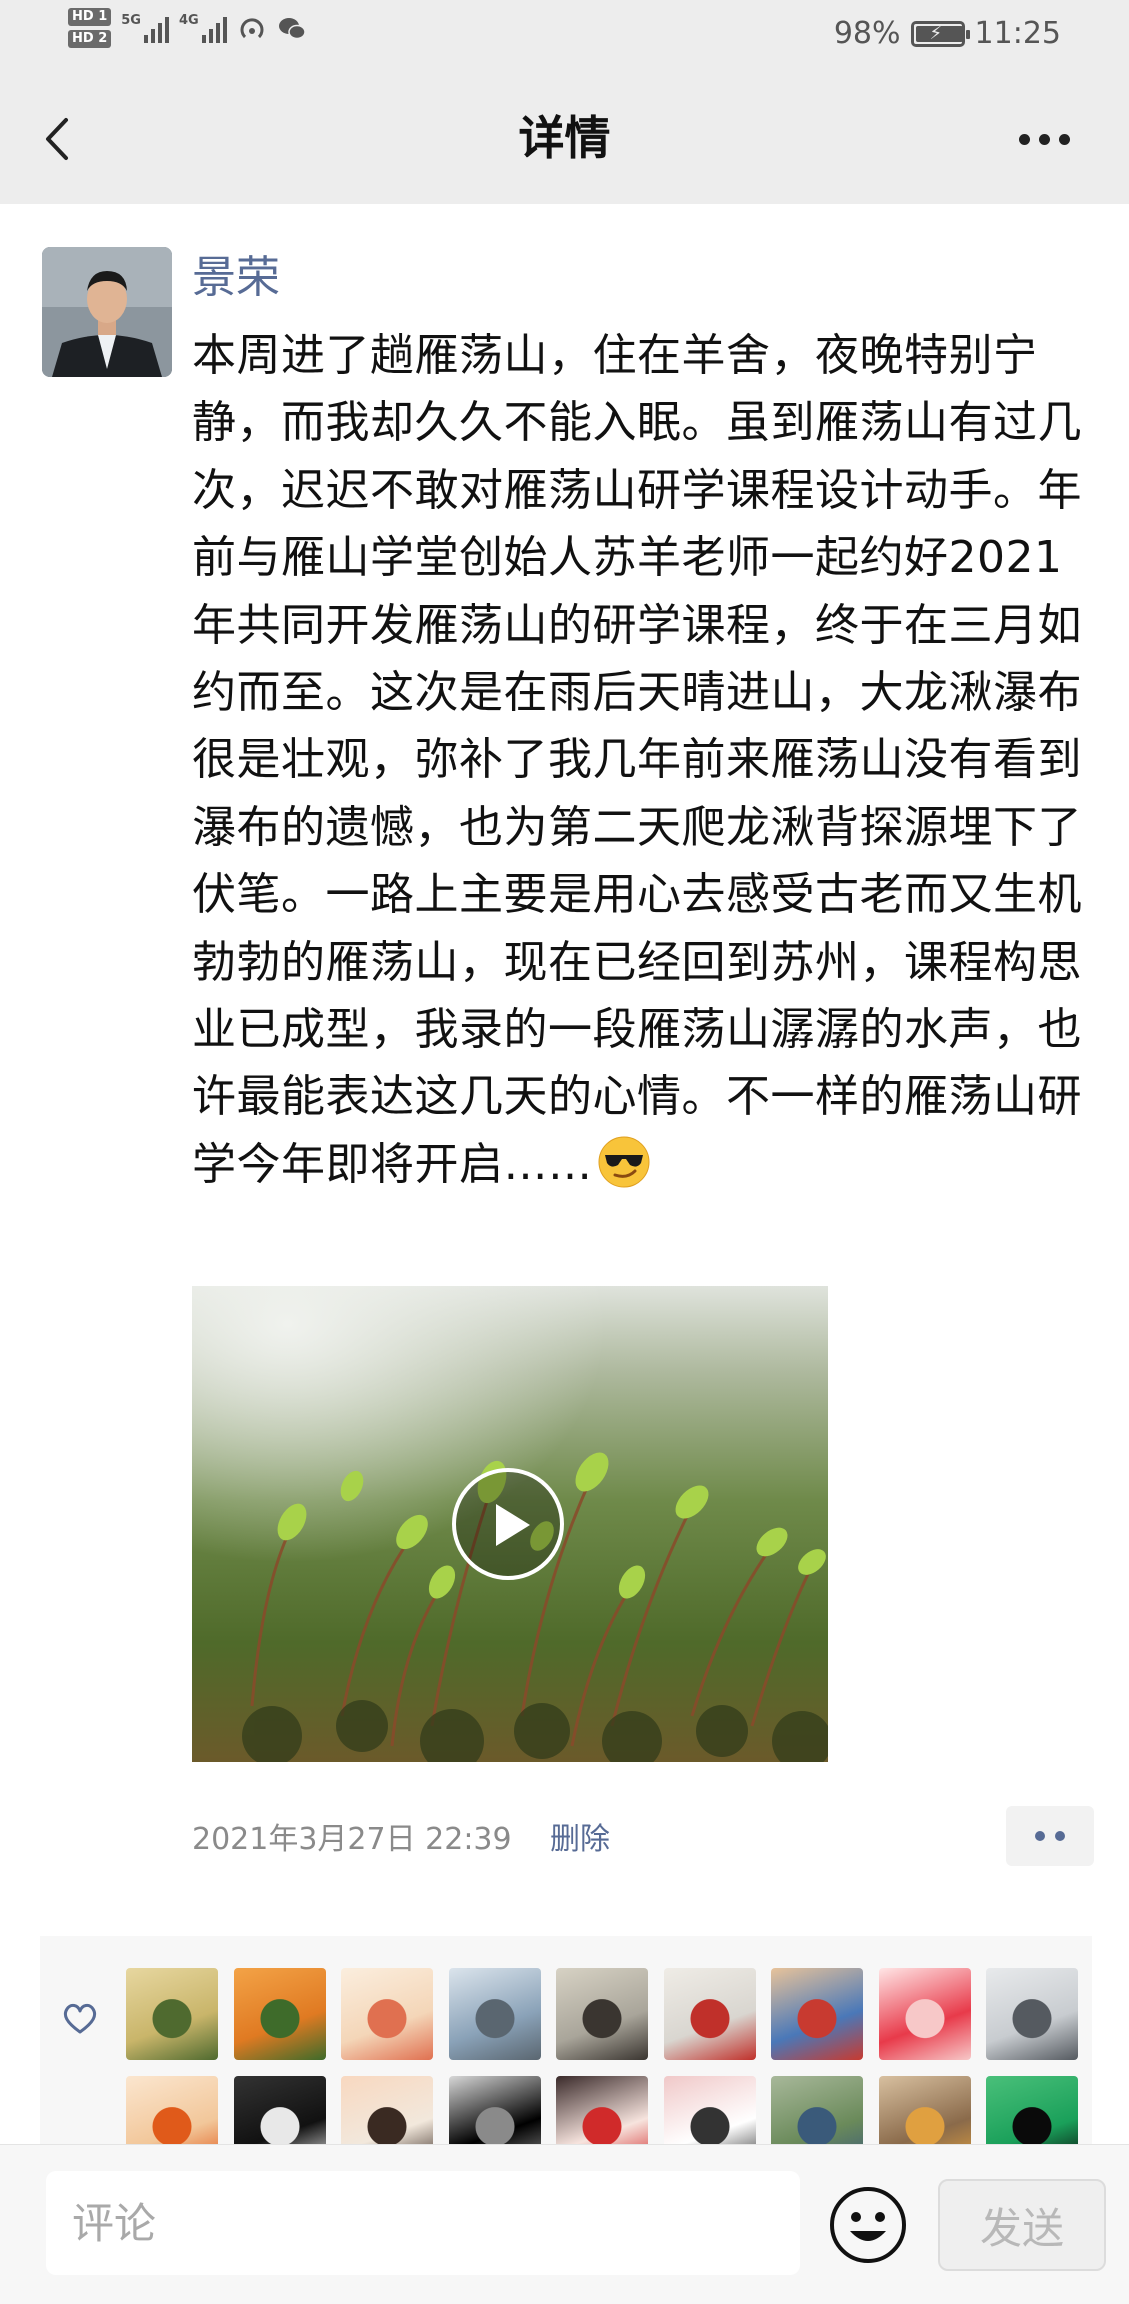 Image resolution: width=1129 pixels, height=2304 pixels. What do you see at coordinates (80, 2018) in the screenshot?
I see `heart-icon` at bounding box center [80, 2018].